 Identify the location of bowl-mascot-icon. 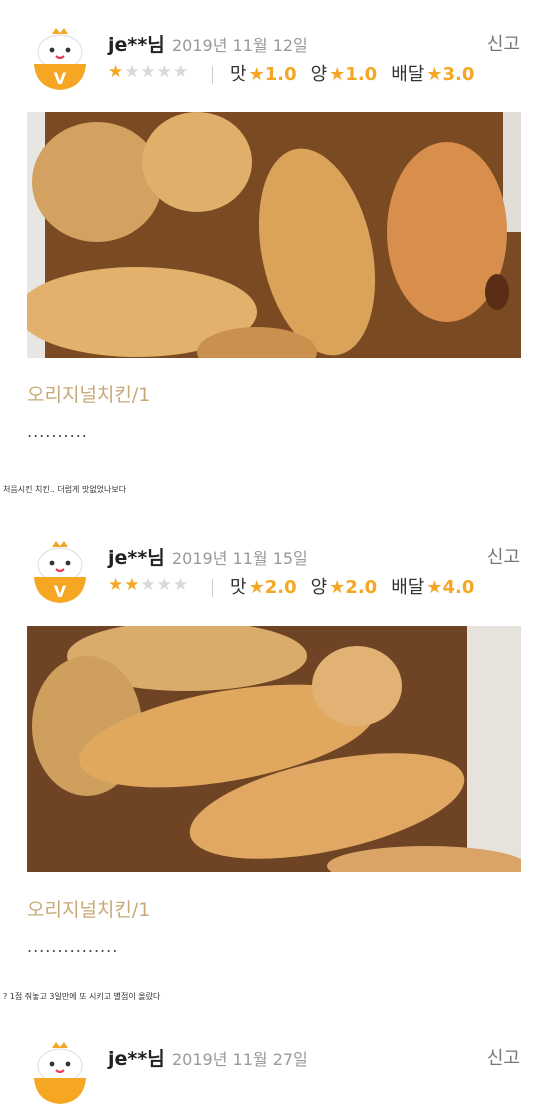
(60, 1073).